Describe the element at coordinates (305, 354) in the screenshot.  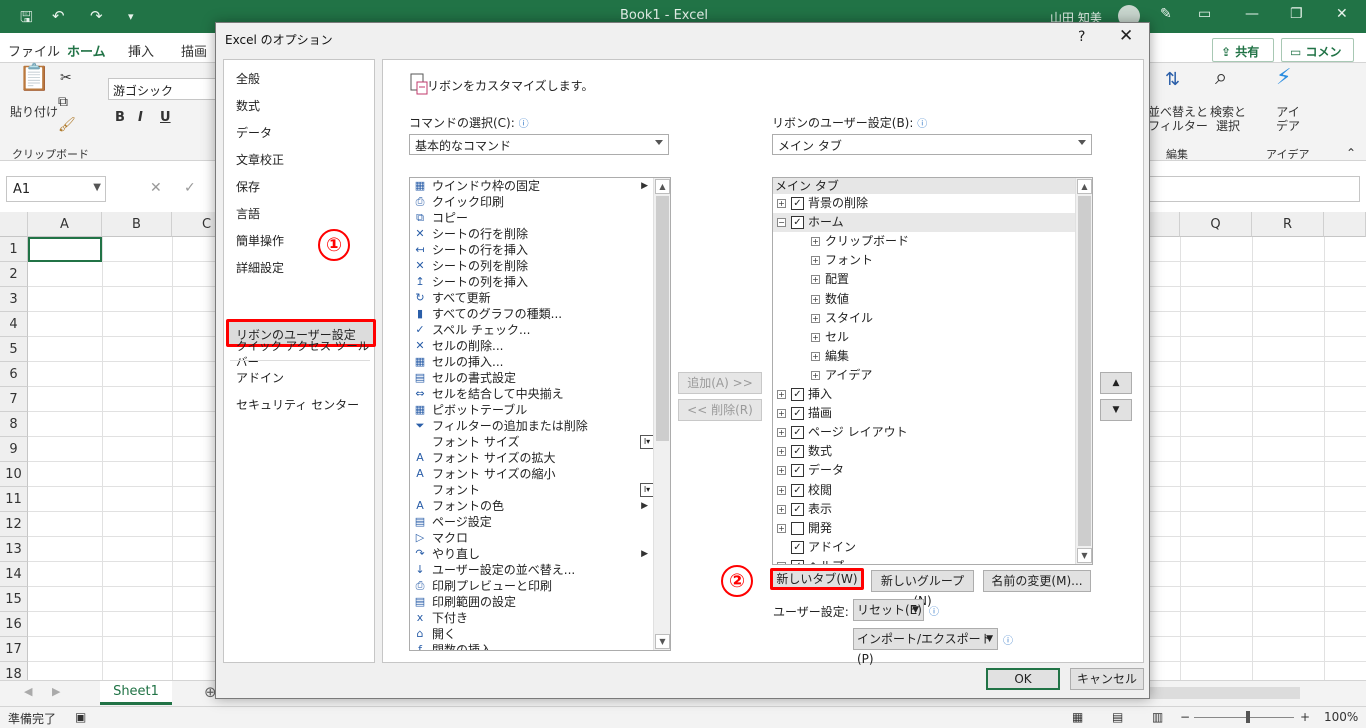
I see `nav-quick-access-toolbar: クイック アクセス ツール バー` at that location.